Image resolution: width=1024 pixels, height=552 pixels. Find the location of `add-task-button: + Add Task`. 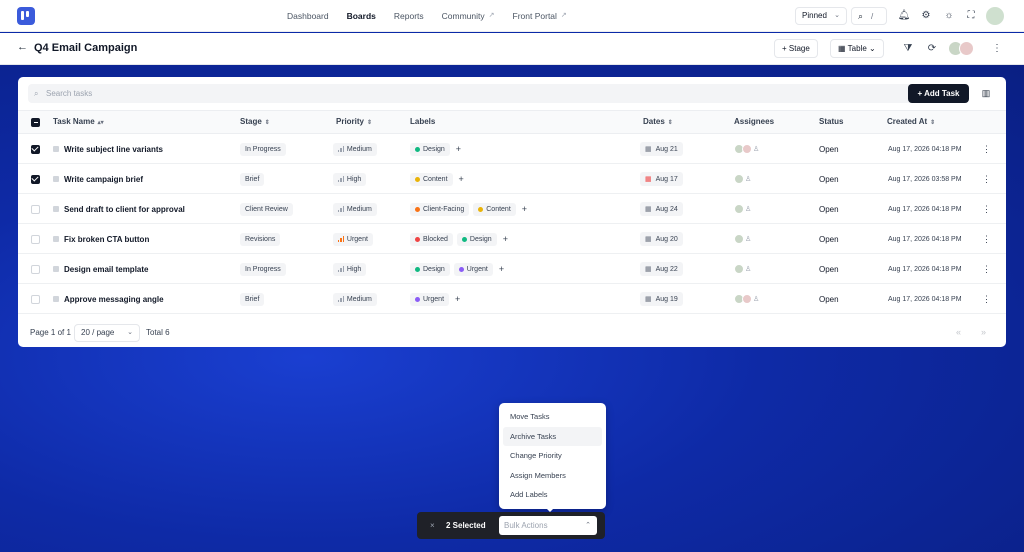

add-task-button: + Add Task is located at coordinates (938, 93).